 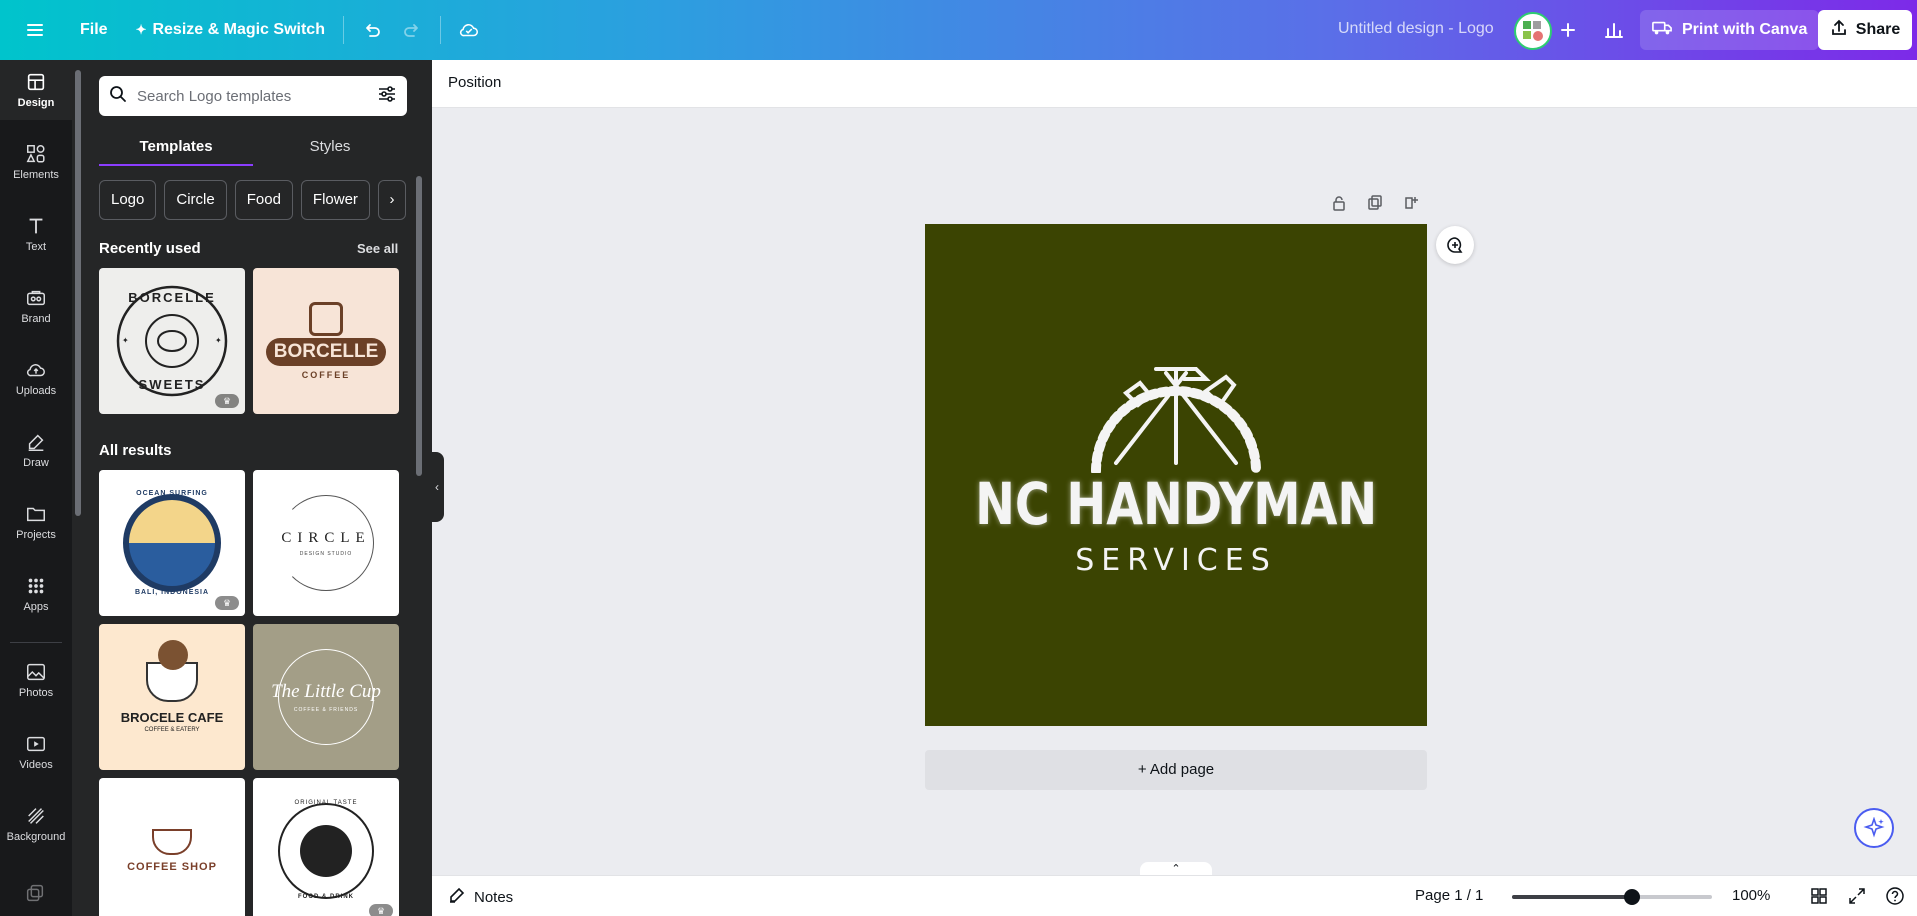 I want to click on tab-templates: Templates, so click(x=176, y=148).